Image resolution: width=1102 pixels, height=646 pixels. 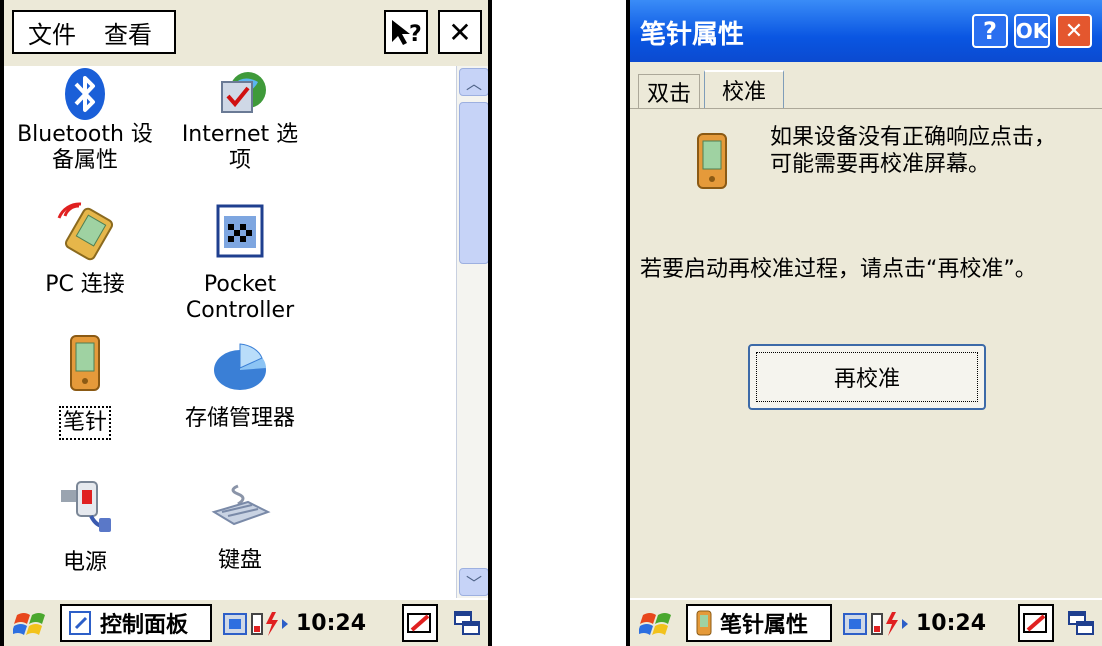 I want to click on pc-connection-icon, so click(x=85, y=231).